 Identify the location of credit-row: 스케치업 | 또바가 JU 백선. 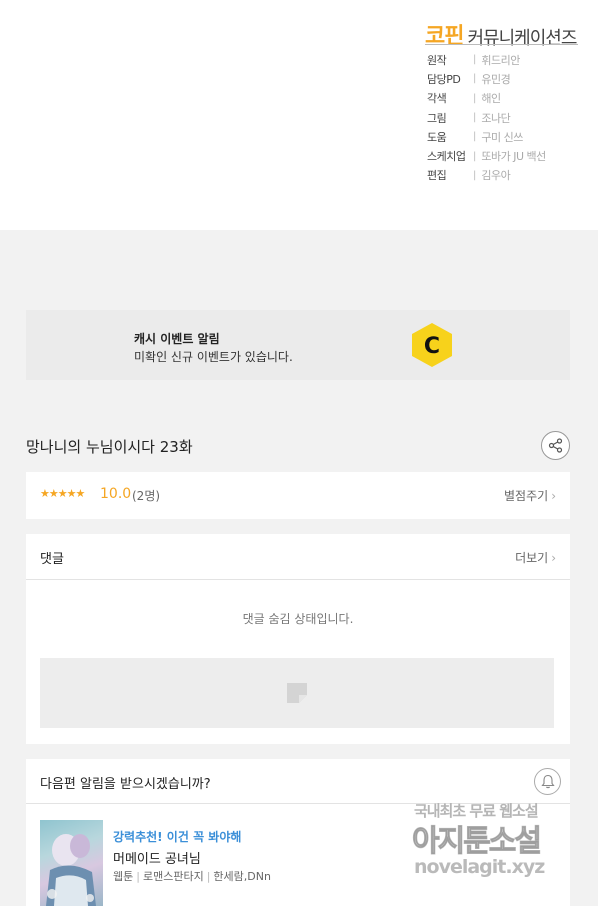
(507, 155).